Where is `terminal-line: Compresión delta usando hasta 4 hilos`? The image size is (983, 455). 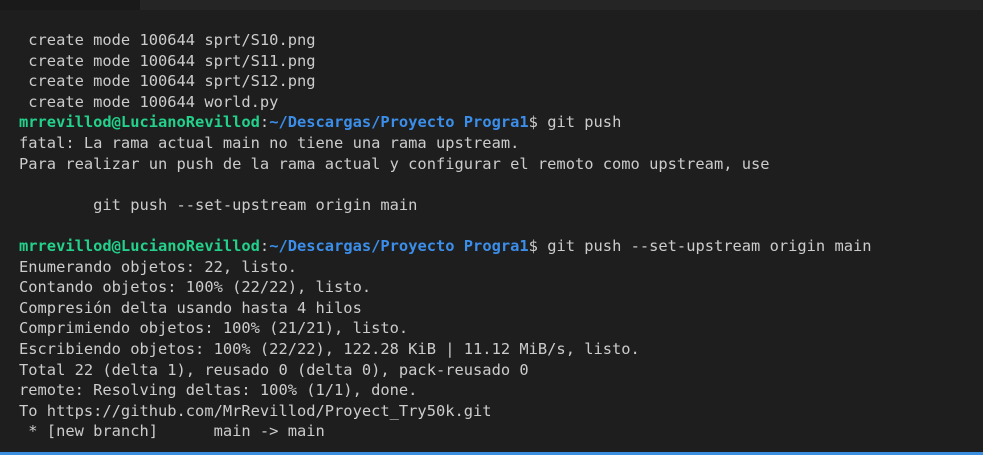 terminal-line: Compresión delta usando hasta 4 hilos is located at coordinates (190, 307).